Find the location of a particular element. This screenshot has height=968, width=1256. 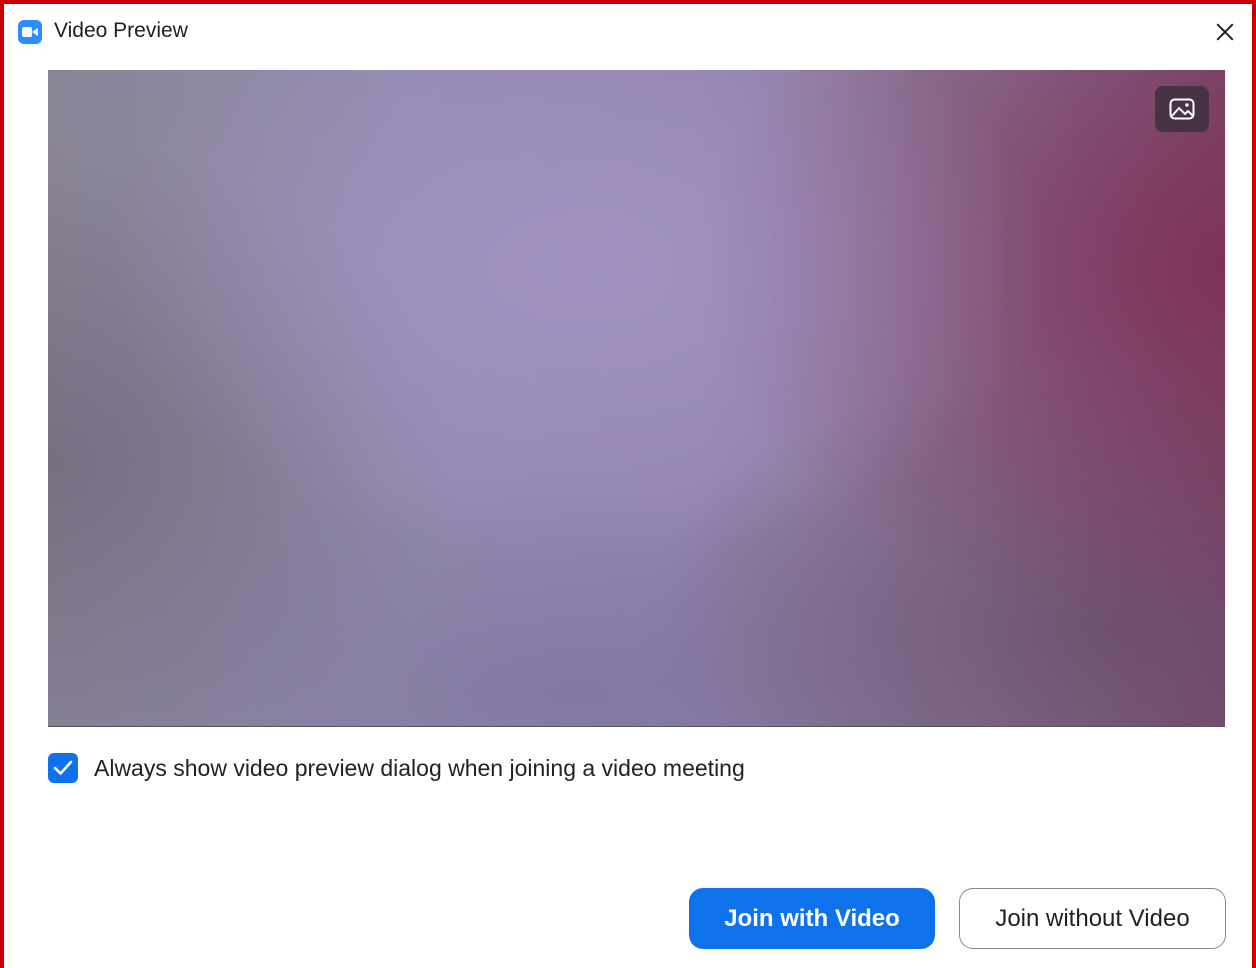

title-bar: Video Preview is located at coordinates (628, 32).